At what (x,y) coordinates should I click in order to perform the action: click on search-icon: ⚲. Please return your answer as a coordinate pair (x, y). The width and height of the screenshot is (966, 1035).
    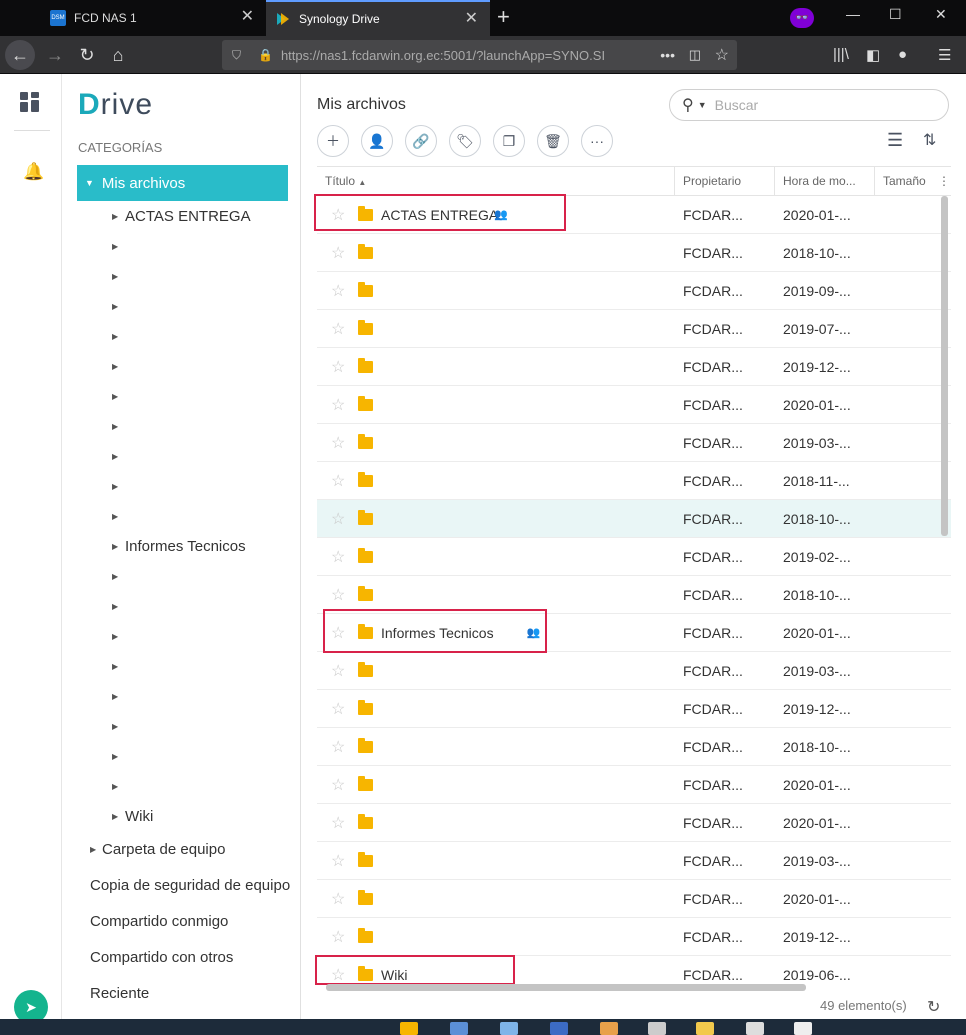
    Looking at the image, I should click on (688, 105).